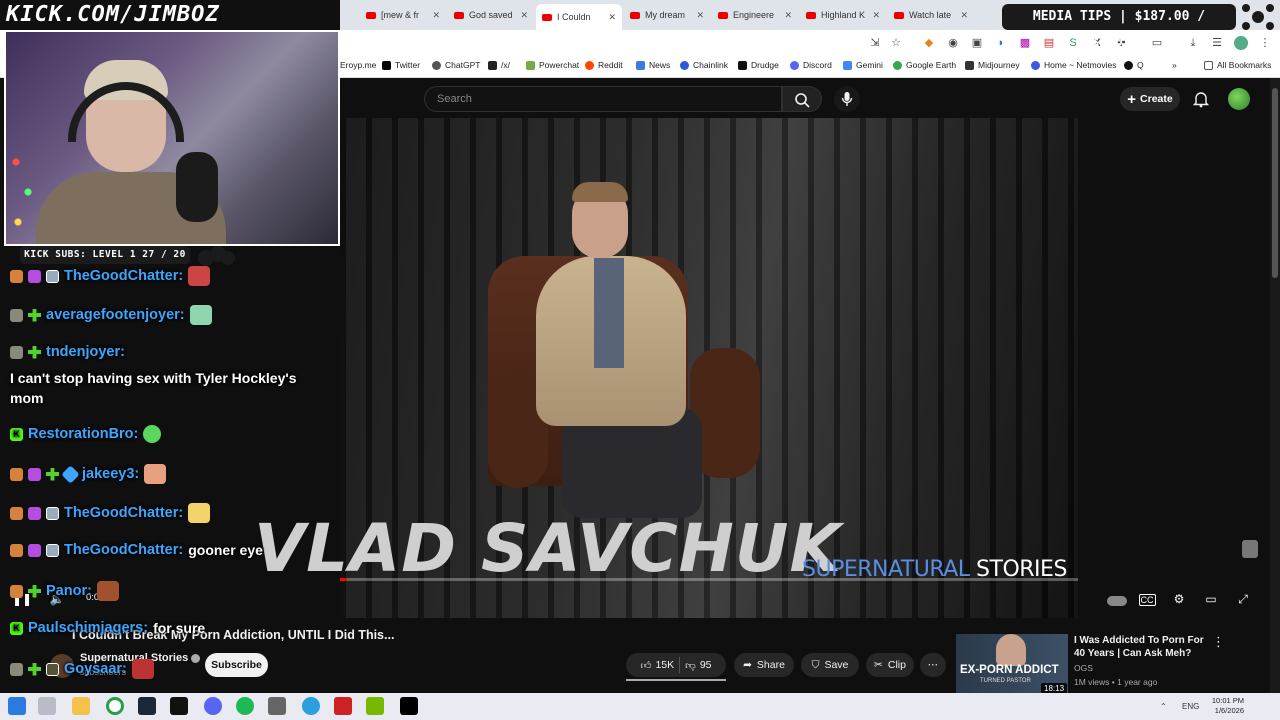 The height and width of the screenshot is (720, 1280). What do you see at coordinates (603, 99) in the screenshot?
I see `search-input: Search` at bounding box center [603, 99].